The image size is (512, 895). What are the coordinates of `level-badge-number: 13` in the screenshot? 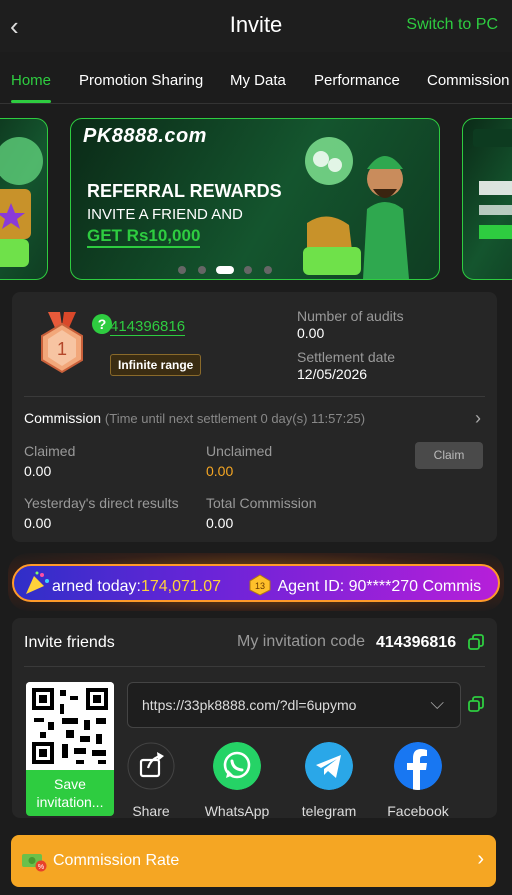 It's located at (260, 586).